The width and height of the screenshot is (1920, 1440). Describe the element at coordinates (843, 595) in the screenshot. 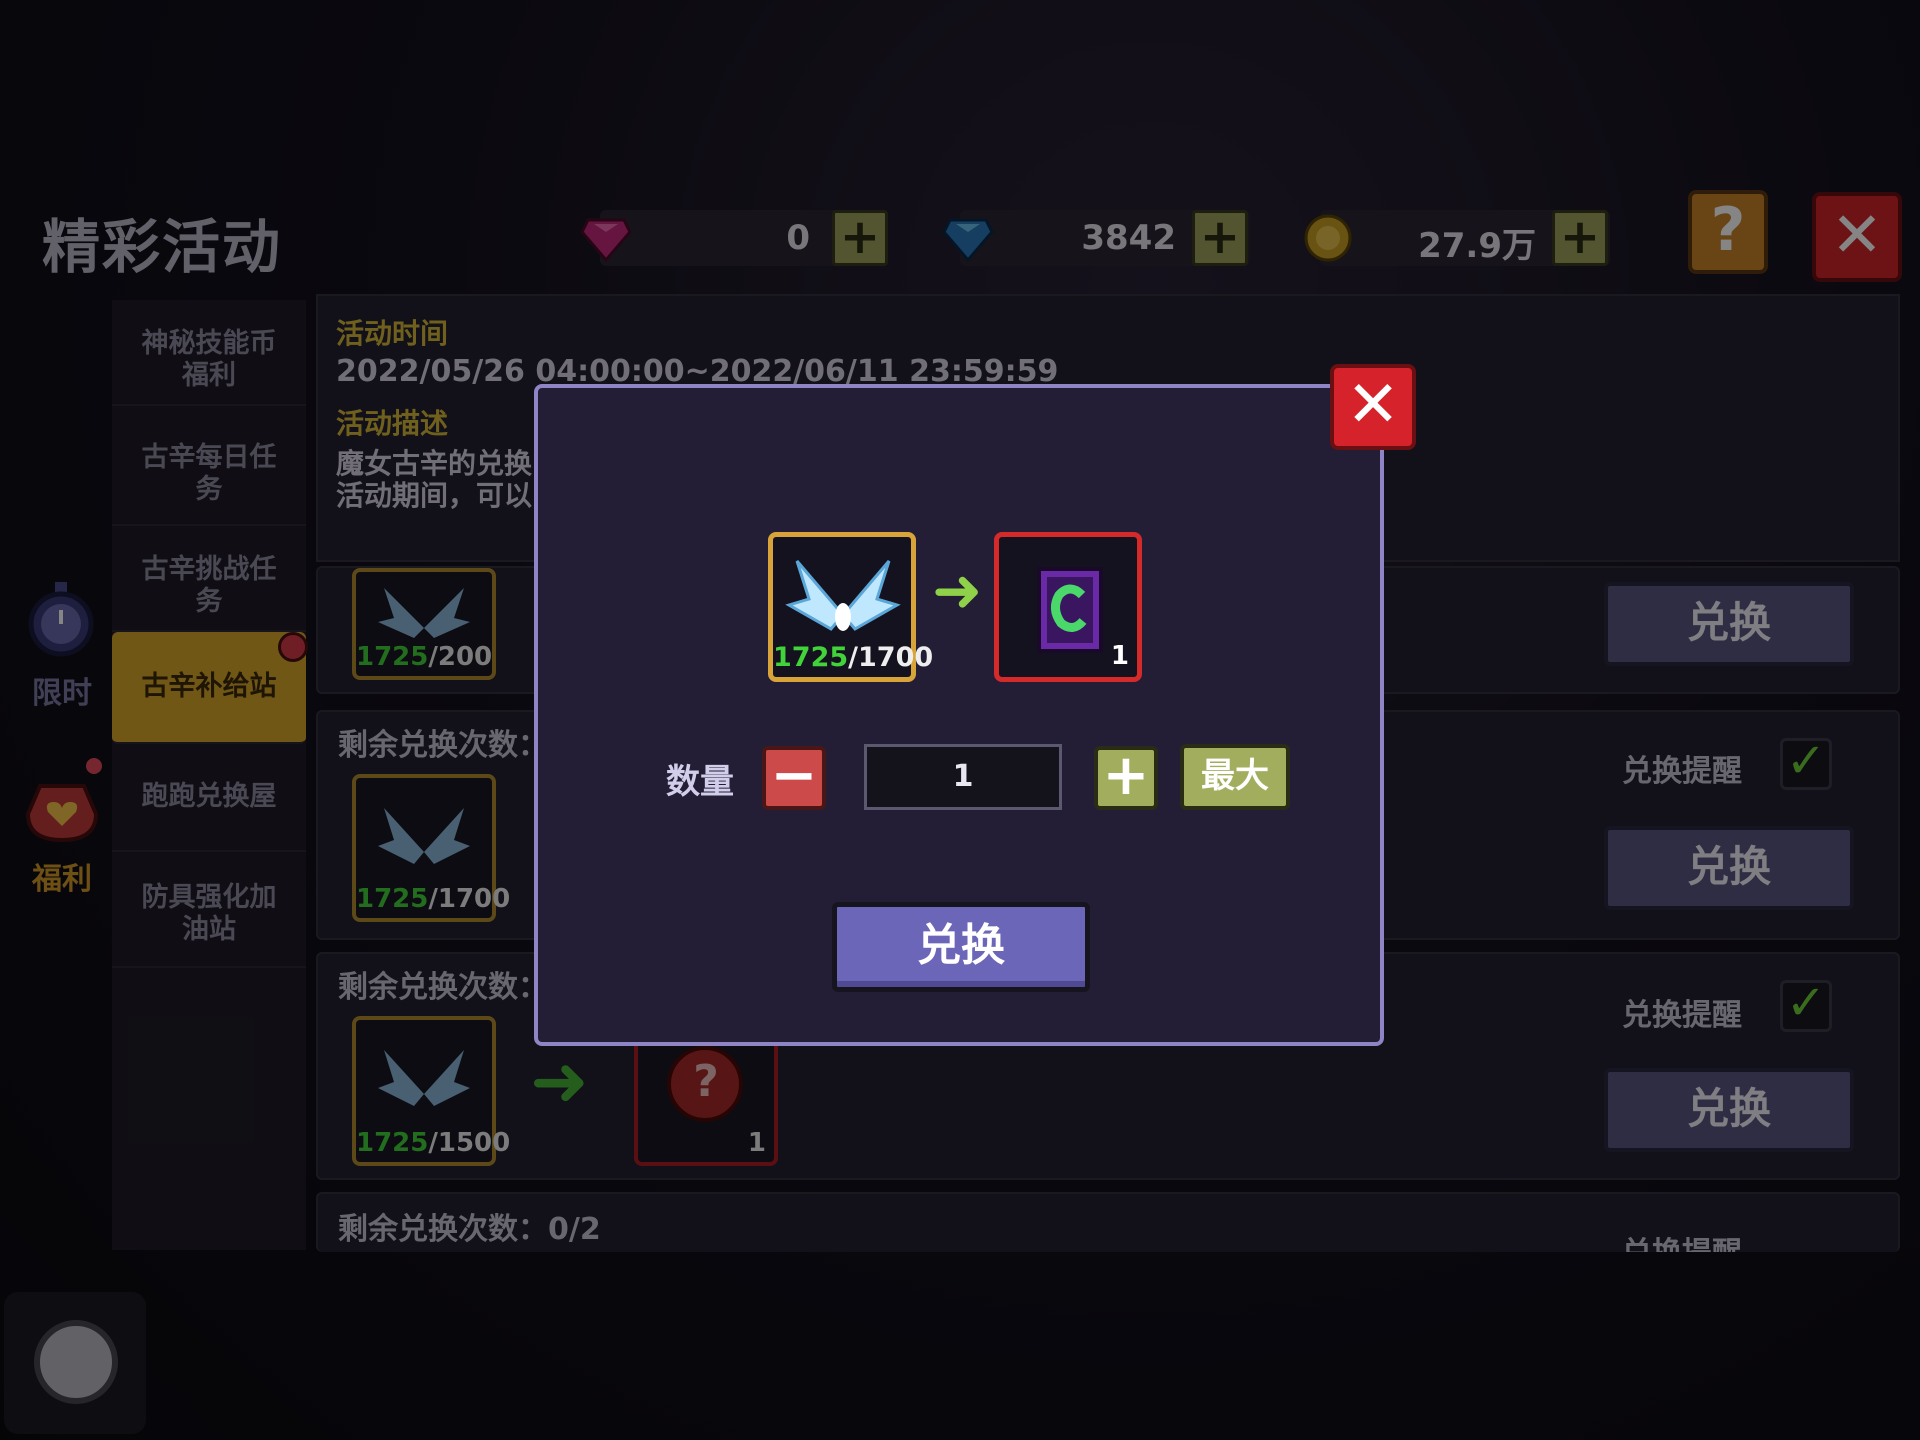

I see `wings-icon` at that location.